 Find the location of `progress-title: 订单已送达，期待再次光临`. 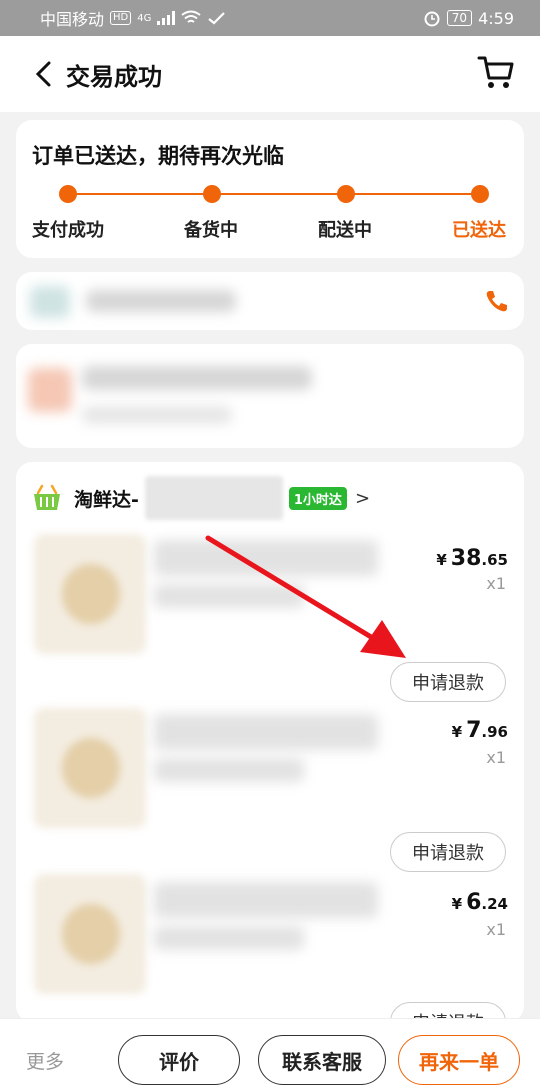

progress-title: 订单已送达，期待再次光临 is located at coordinates (158, 156).